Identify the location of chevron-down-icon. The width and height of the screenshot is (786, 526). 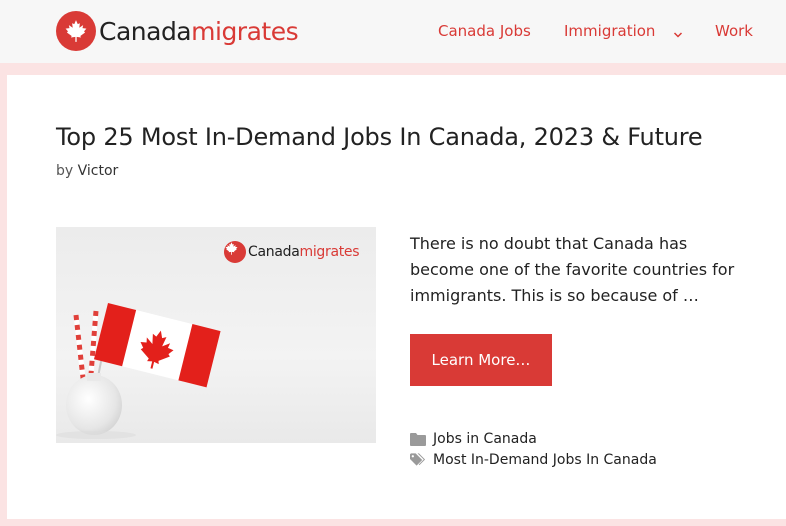
(678, 32).